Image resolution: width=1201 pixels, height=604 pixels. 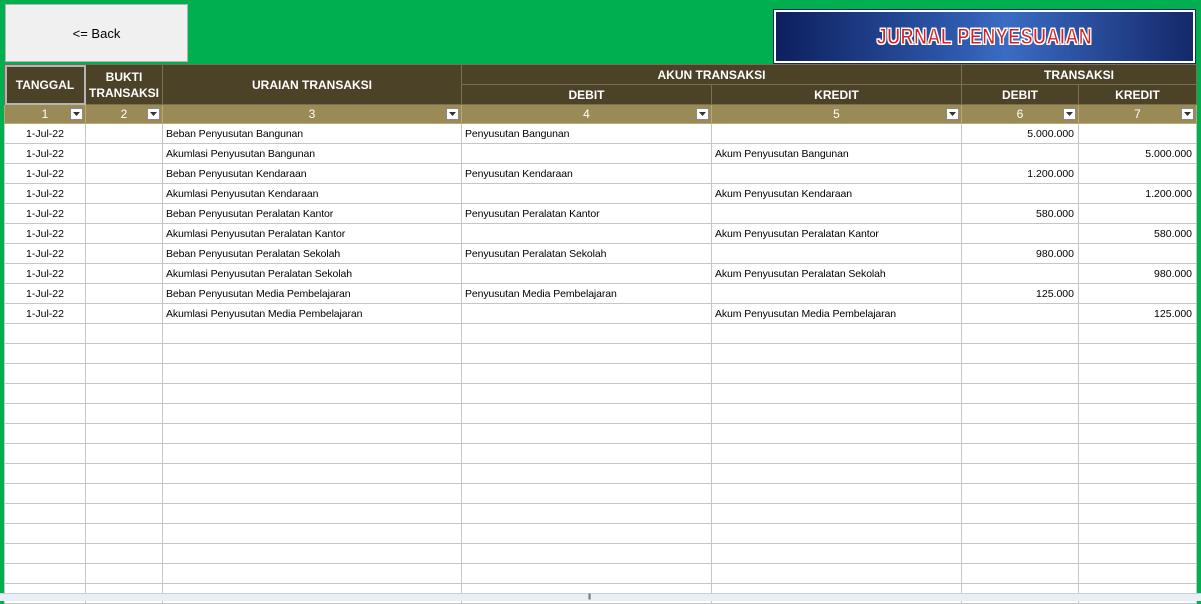 I want to click on cell-kredit: 1.200.000, so click(x=1137, y=193).